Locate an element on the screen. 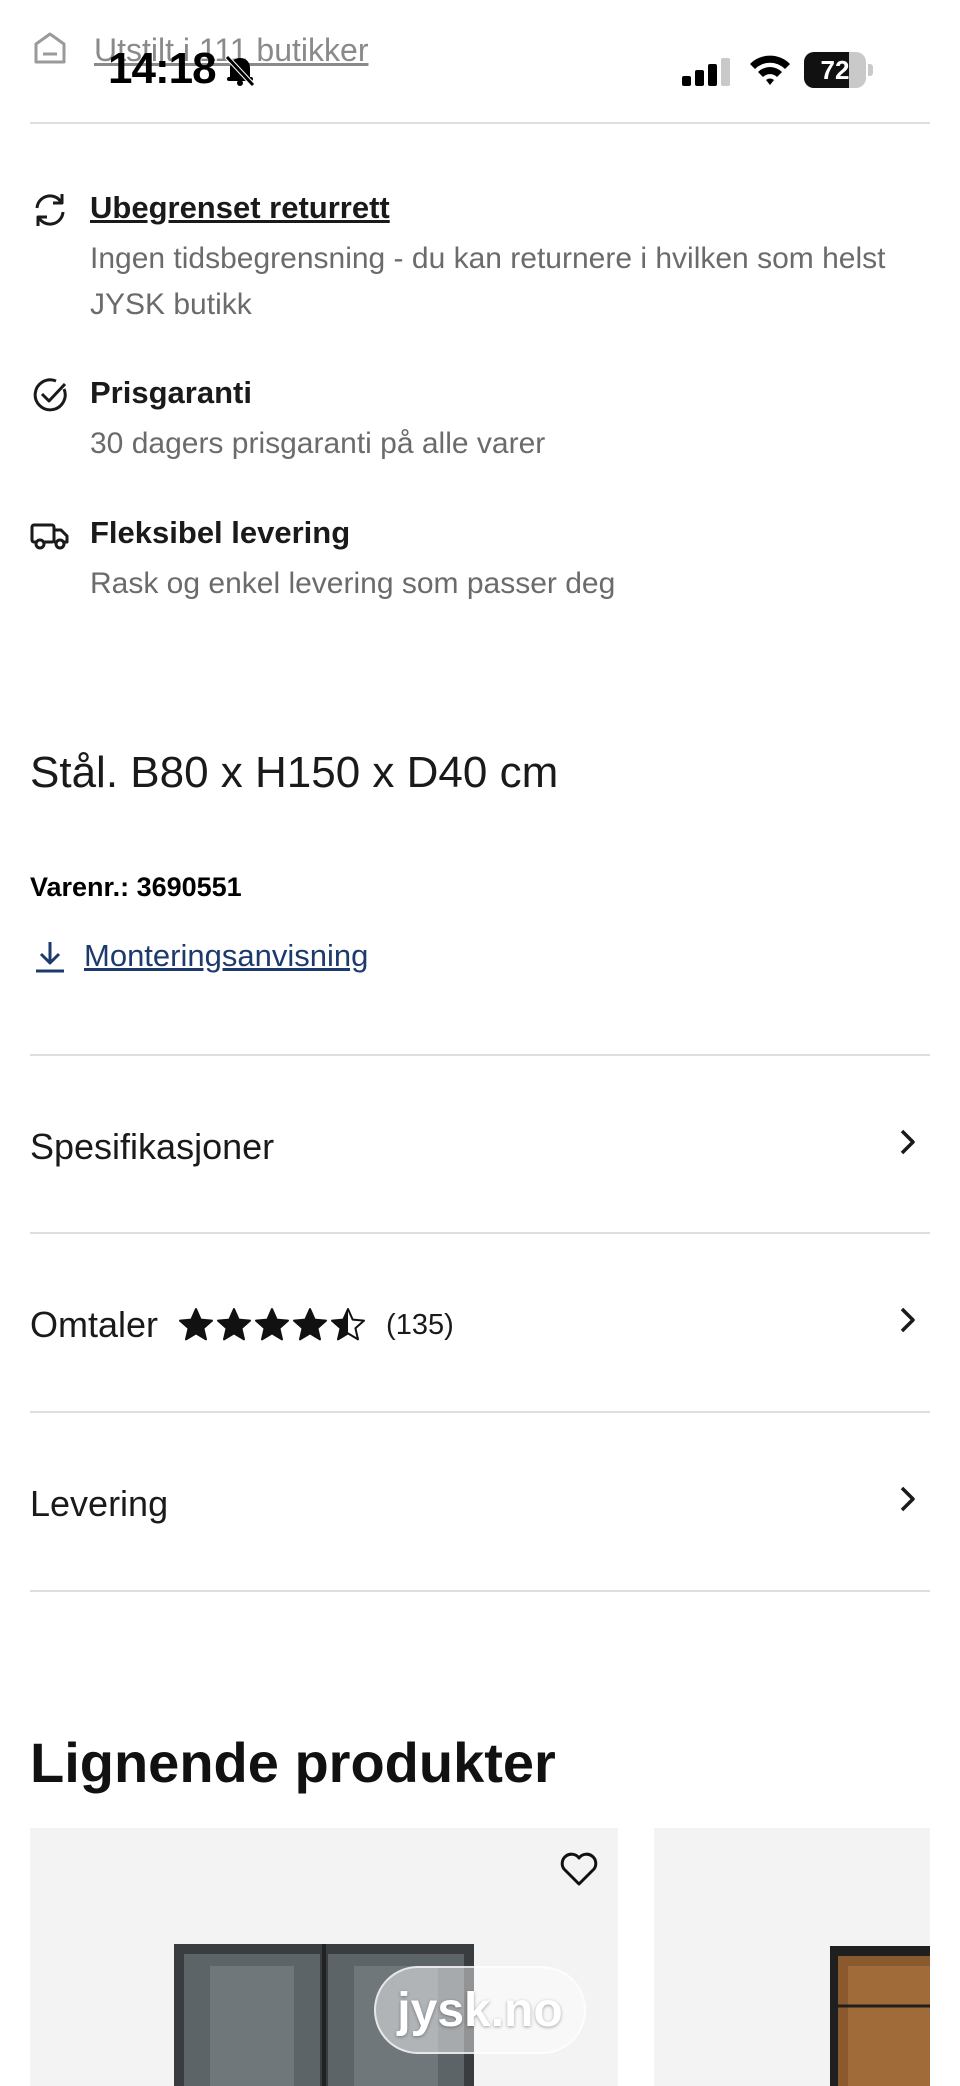 Image resolution: width=960 pixels, height=2086 pixels. cabinet-image is located at coordinates (880, 2016).